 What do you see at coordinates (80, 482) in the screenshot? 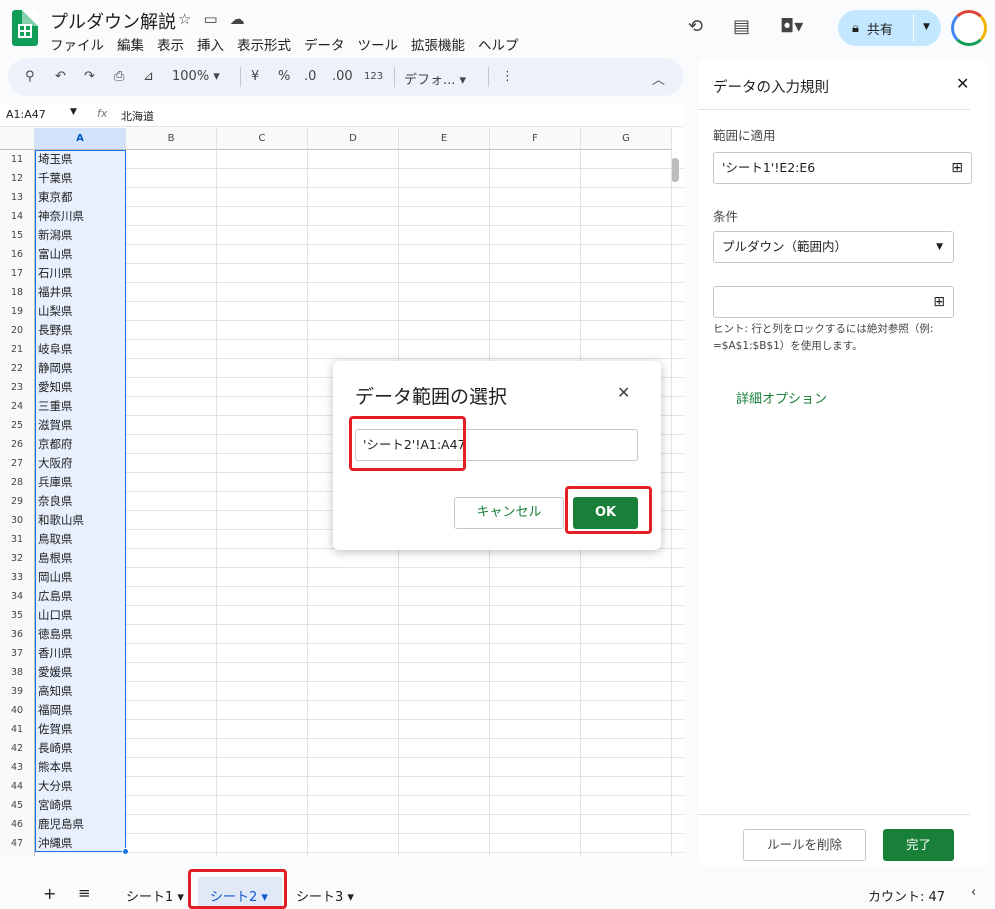
I see `cell-a: 兵庫県` at bounding box center [80, 482].